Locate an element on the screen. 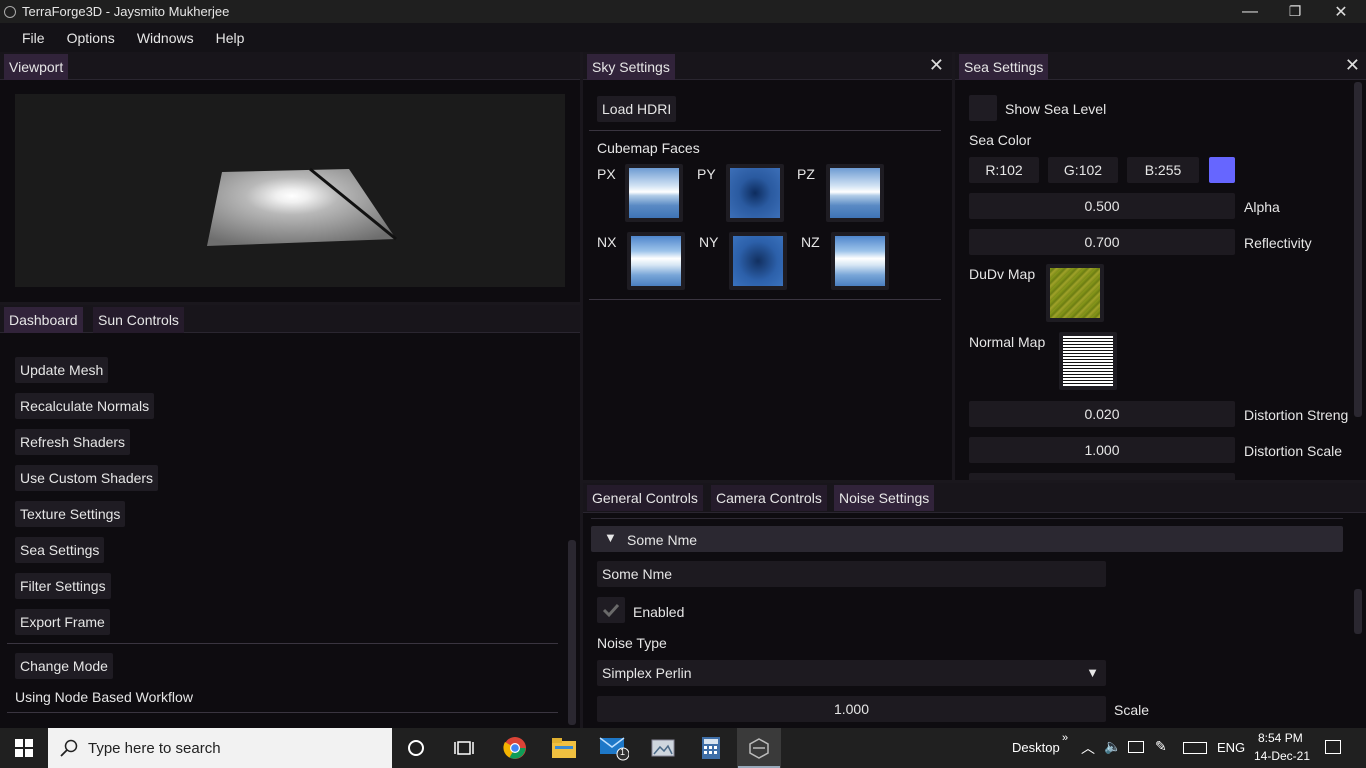 The height and width of the screenshot is (768, 1366). dudv-map-thumb is located at coordinates (1075, 293).